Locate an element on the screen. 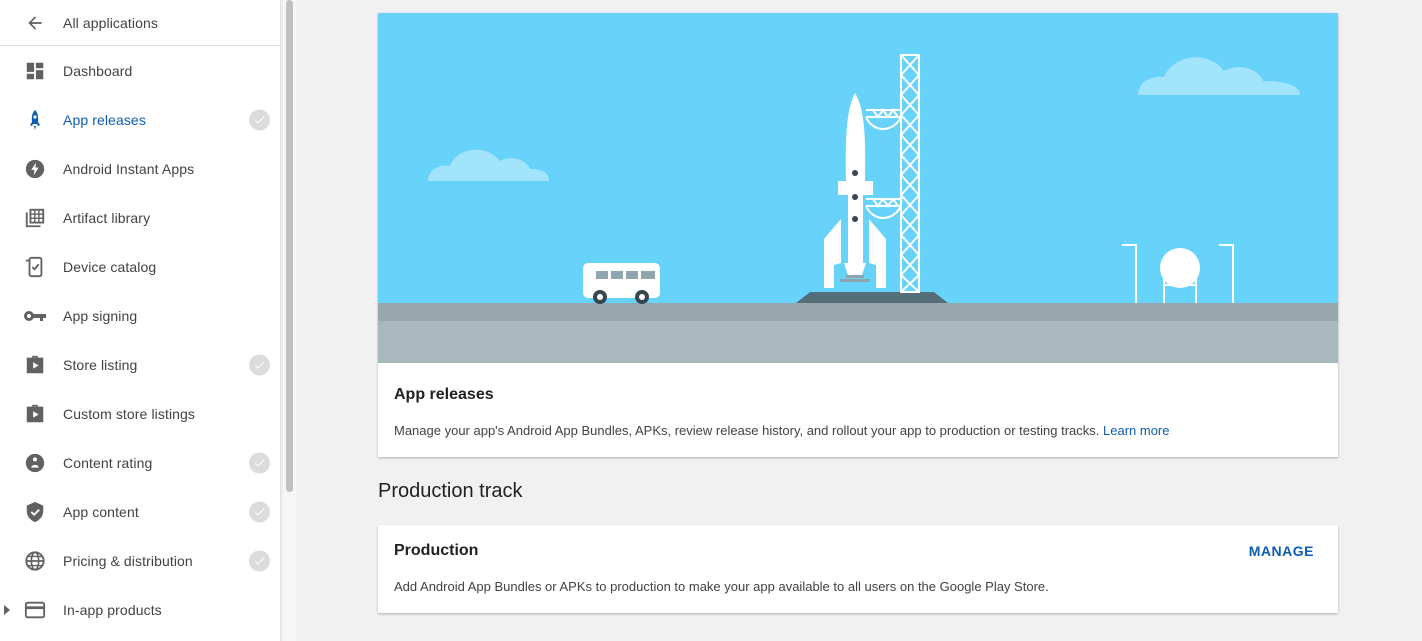  expand-arrow-icon is located at coordinates (7, 609).